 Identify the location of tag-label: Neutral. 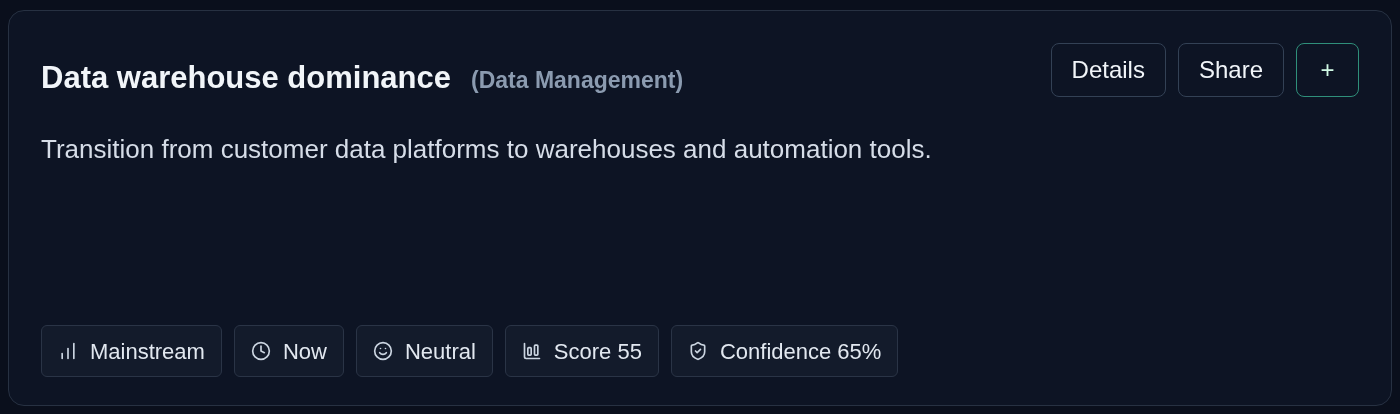
(440, 351).